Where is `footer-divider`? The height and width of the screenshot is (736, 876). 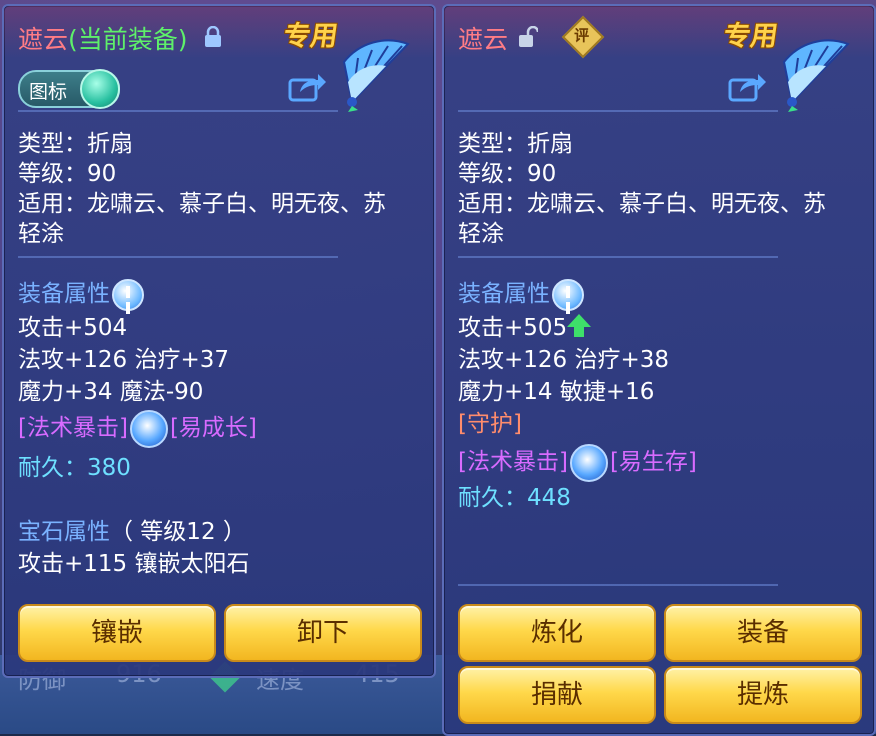 footer-divider is located at coordinates (618, 585).